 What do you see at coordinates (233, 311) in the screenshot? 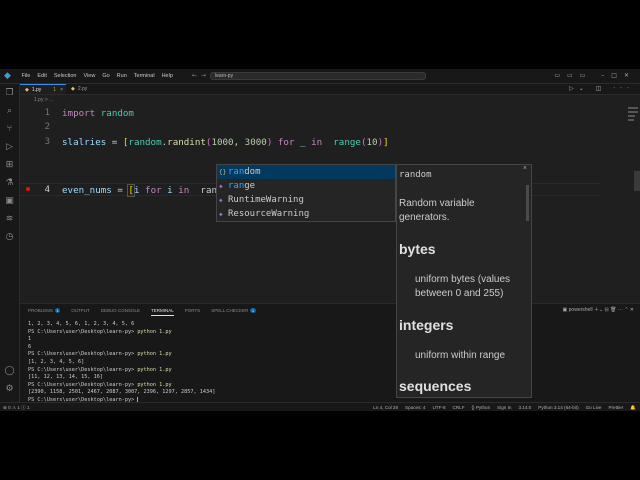
I see `tab-spell-checker: SPELL CHECKER 1` at bounding box center [233, 311].